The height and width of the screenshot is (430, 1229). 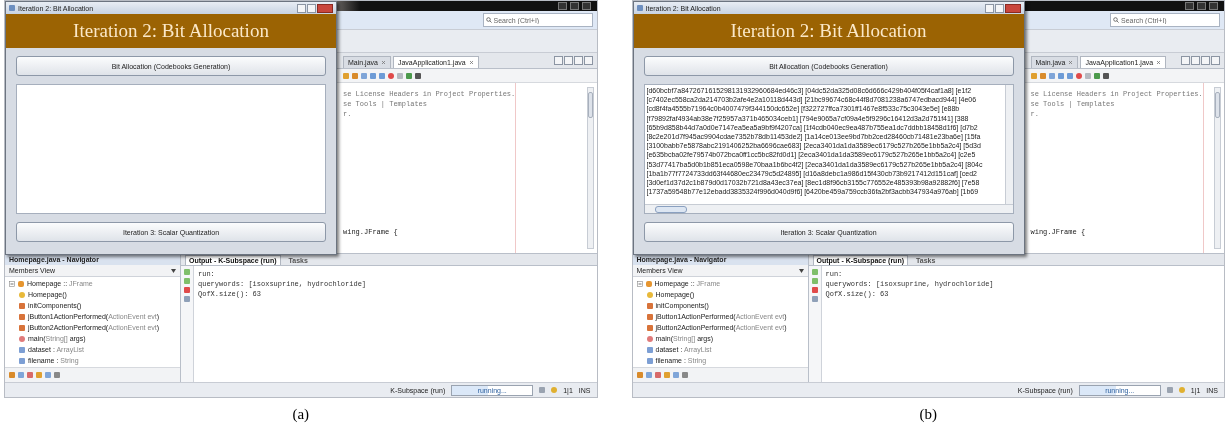 I want to click on stop-icon, so click(x=814, y=290).